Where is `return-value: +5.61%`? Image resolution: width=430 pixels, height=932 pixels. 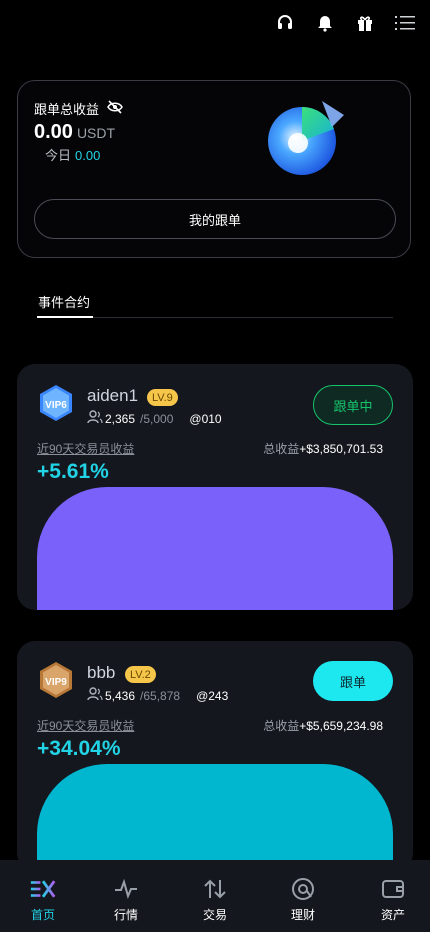 return-value: +5.61% is located at coordinates (73, 471).